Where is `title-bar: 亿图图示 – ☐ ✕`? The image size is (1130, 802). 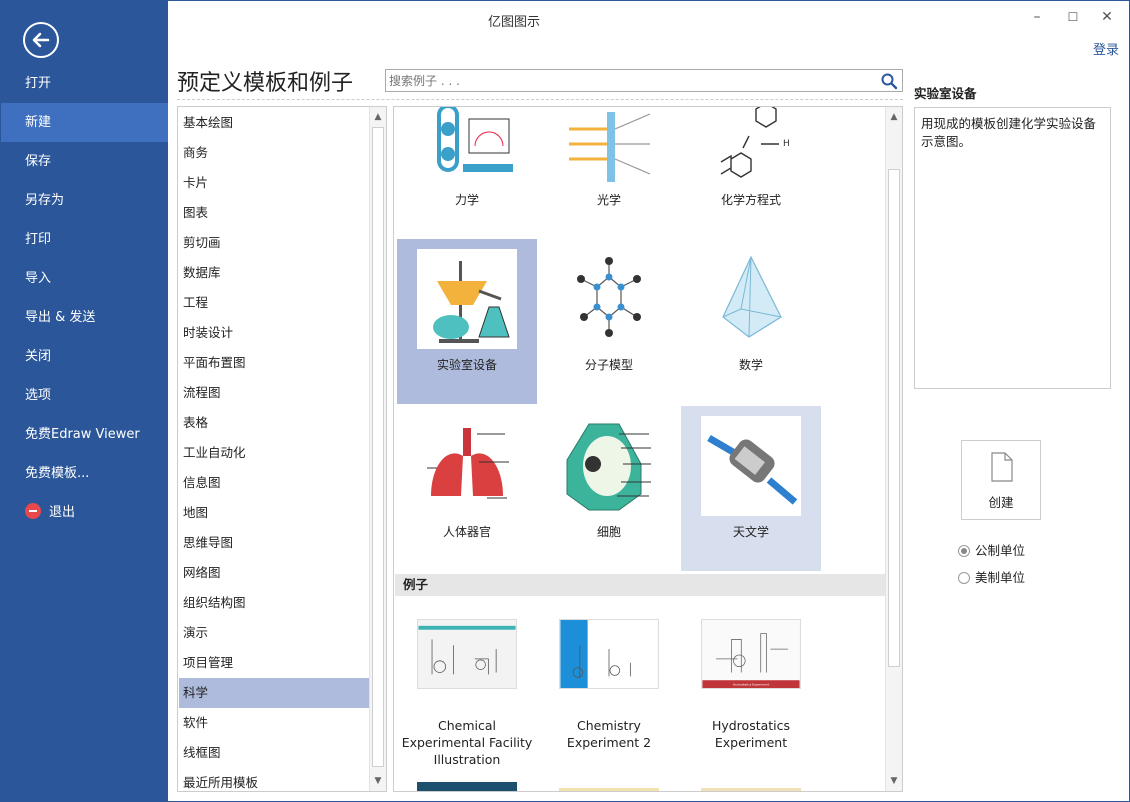
title-bar: 亿图图示 – ☐ ✕ is located at coordinates (648, 19).